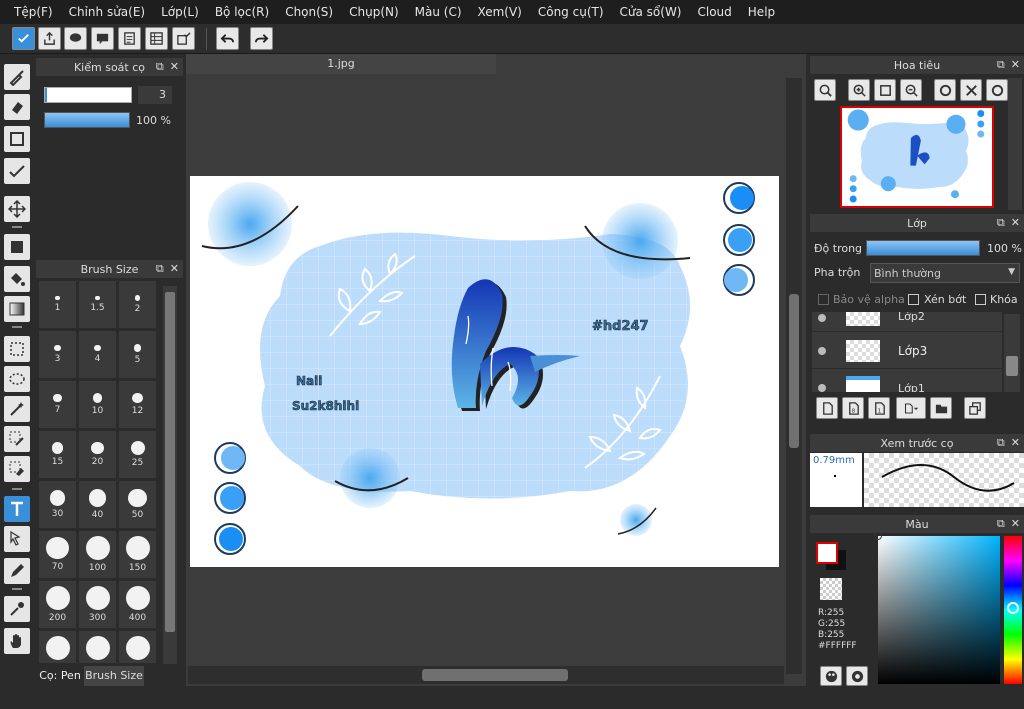 Image resolution: width=1024 pixels, height=709 pixels. Describe the element at coordinates (859, 90) in the screenshot. I see `zoom-in-icon` at that location.